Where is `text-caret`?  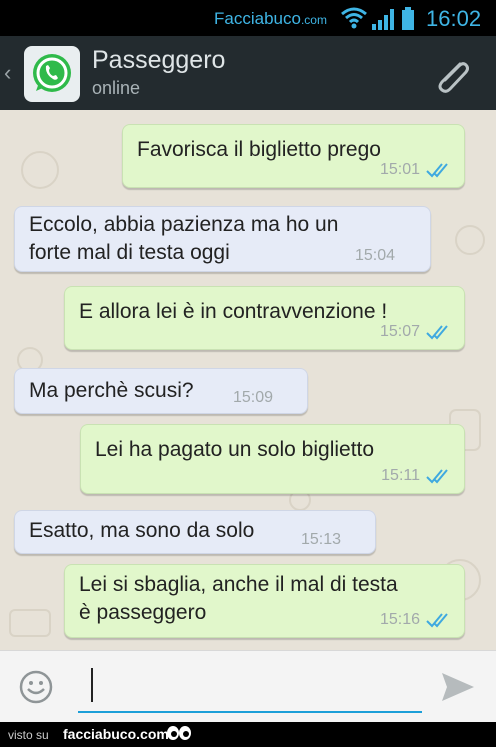 text-caret is located at coordinates (92, 685).